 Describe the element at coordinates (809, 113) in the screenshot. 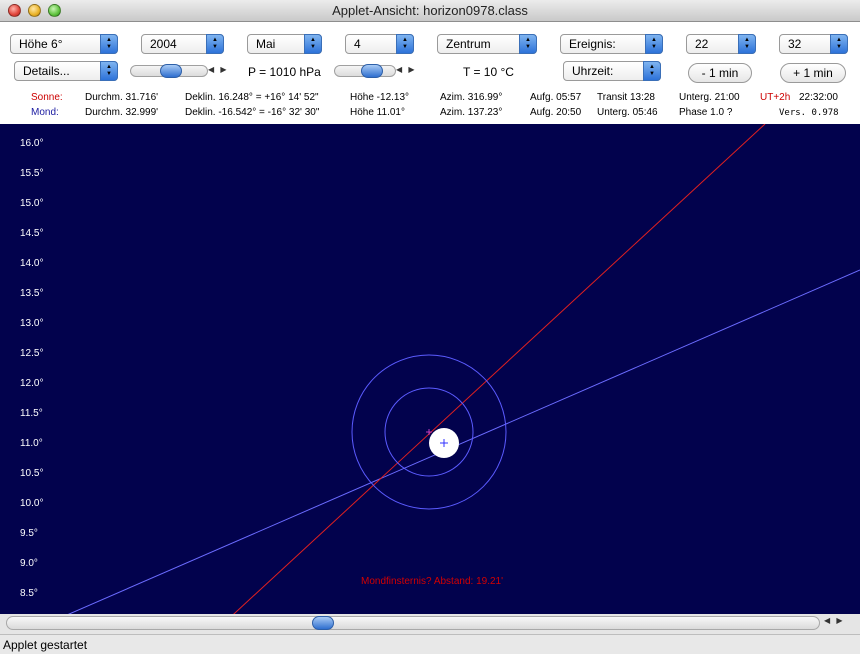

I see `version-label: Vers. 0.978` at that location.